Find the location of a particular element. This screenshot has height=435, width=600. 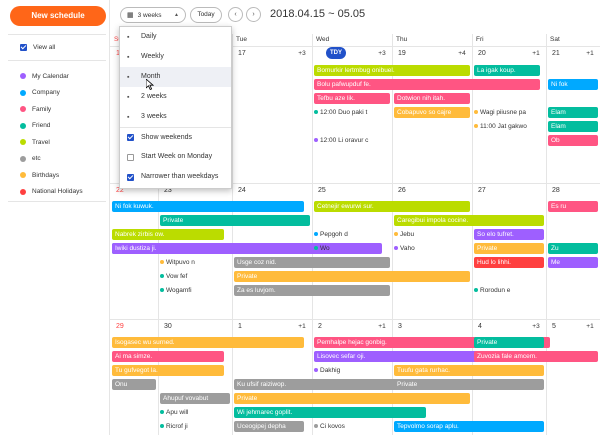

event-bar: Za es luvjom. is located at coordinates (312, 290).